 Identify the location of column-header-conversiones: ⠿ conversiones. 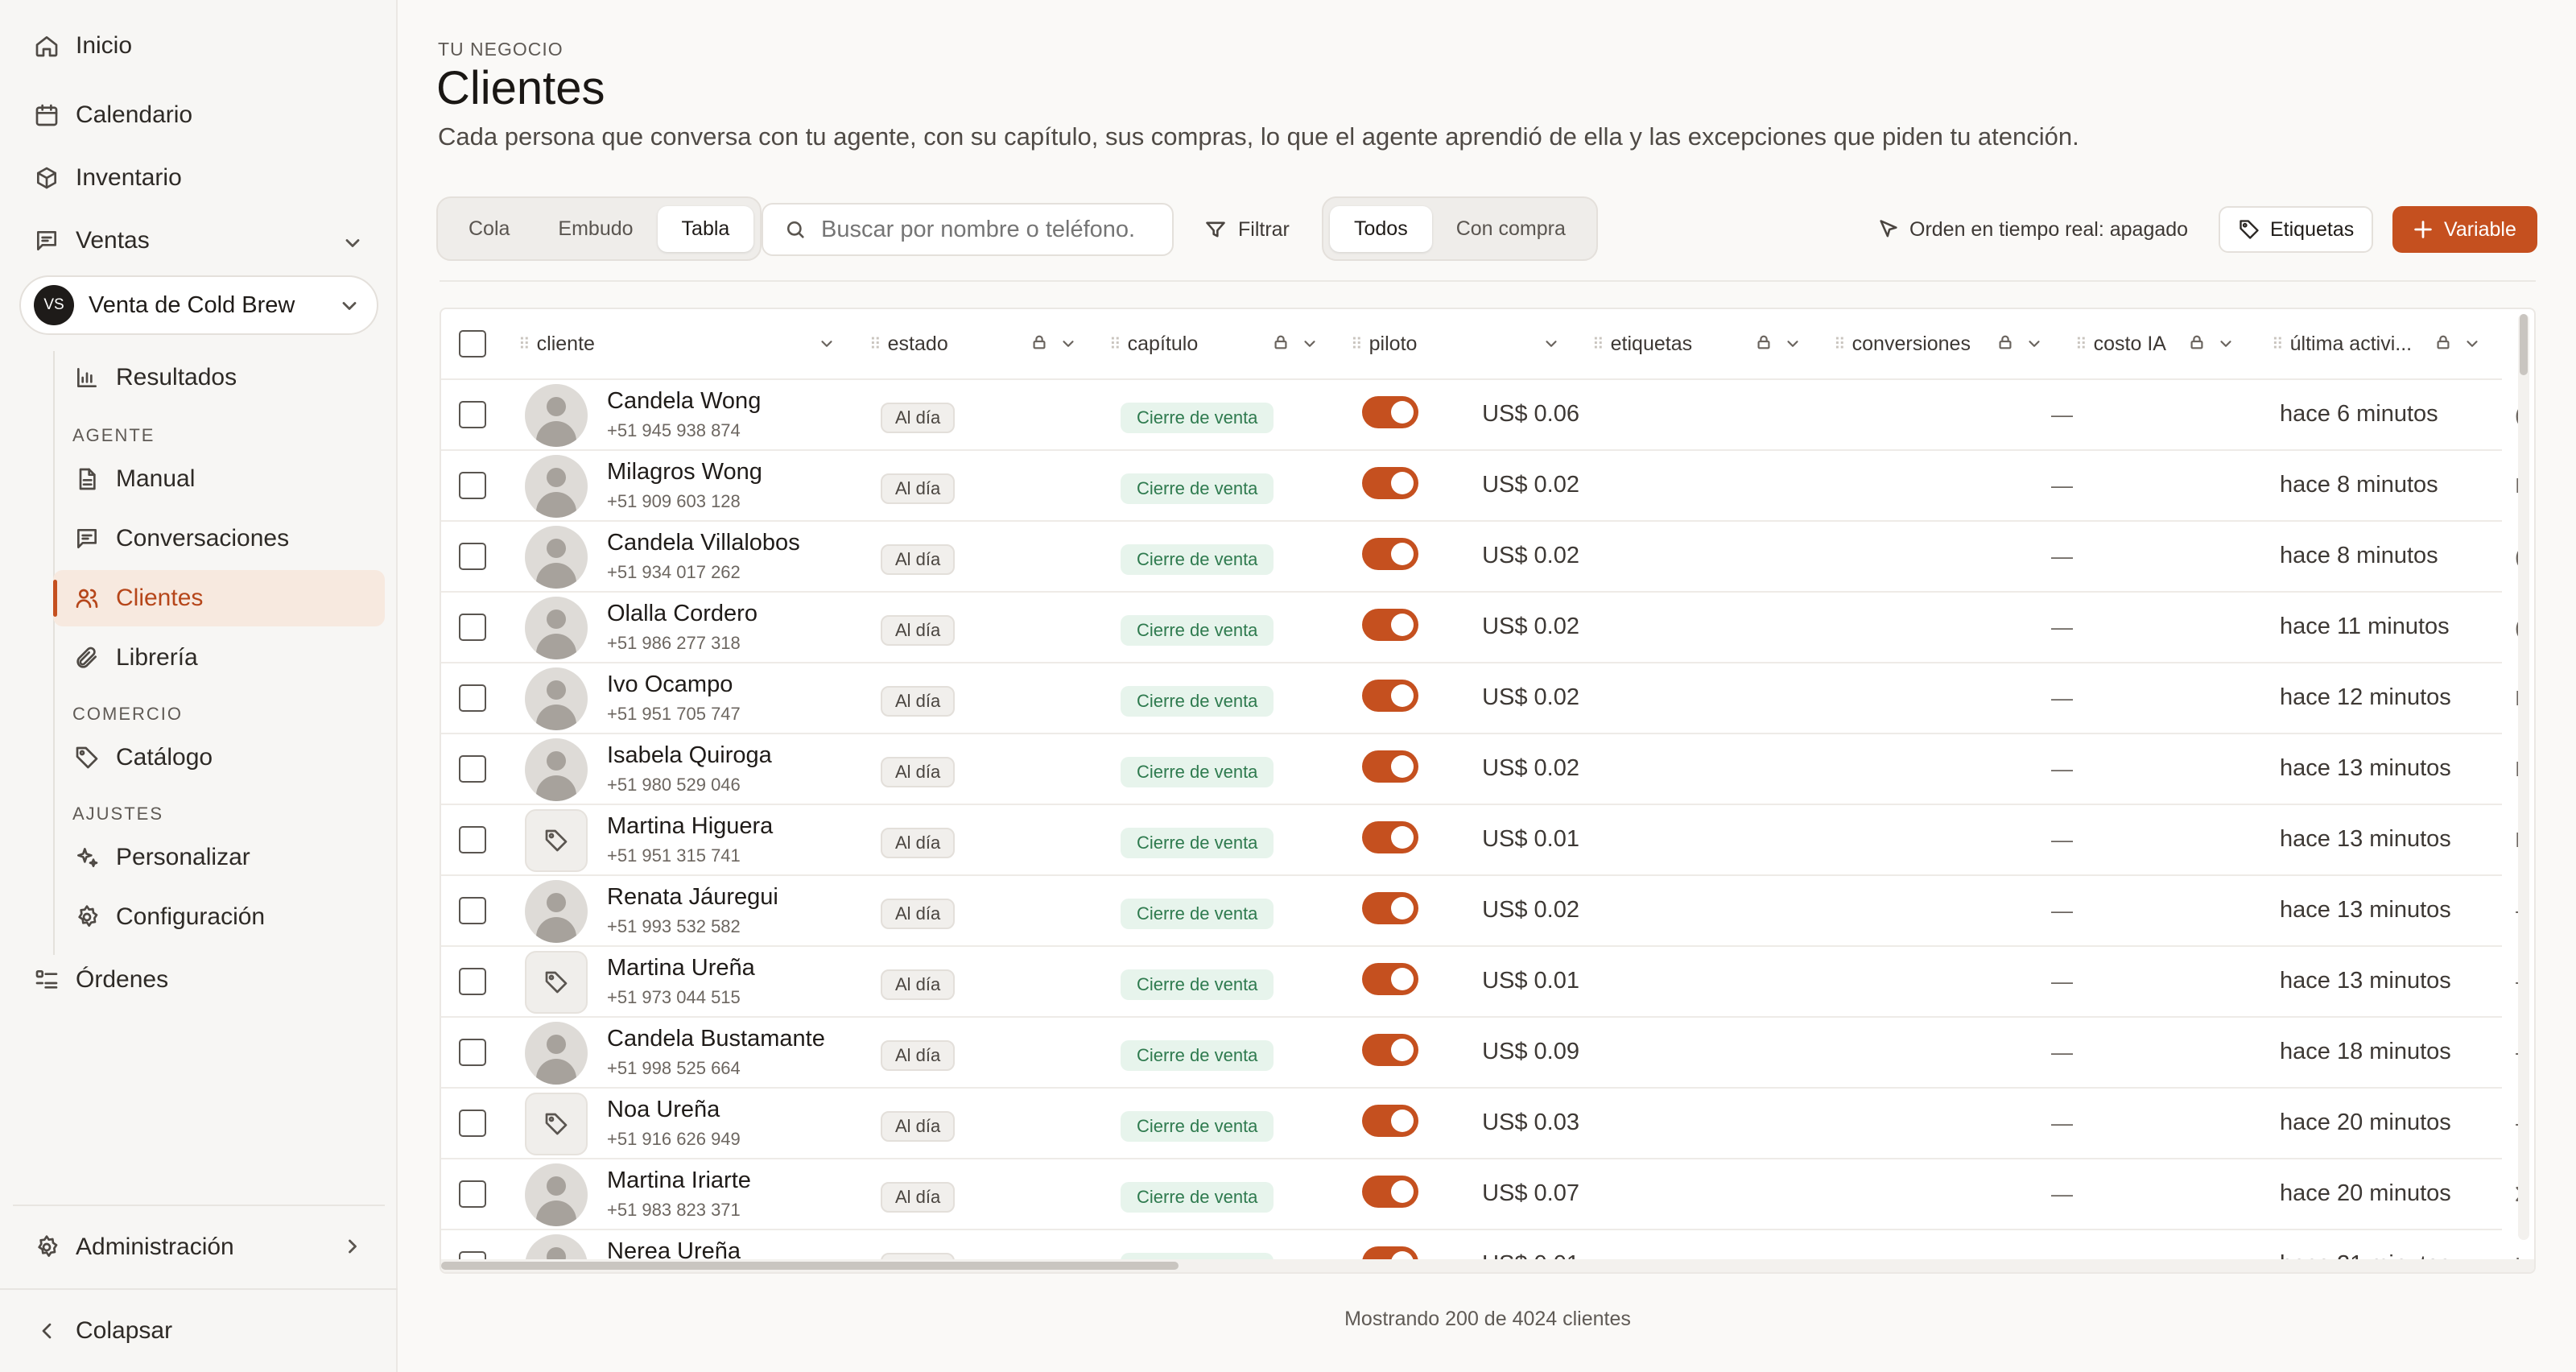
(1902, 343).